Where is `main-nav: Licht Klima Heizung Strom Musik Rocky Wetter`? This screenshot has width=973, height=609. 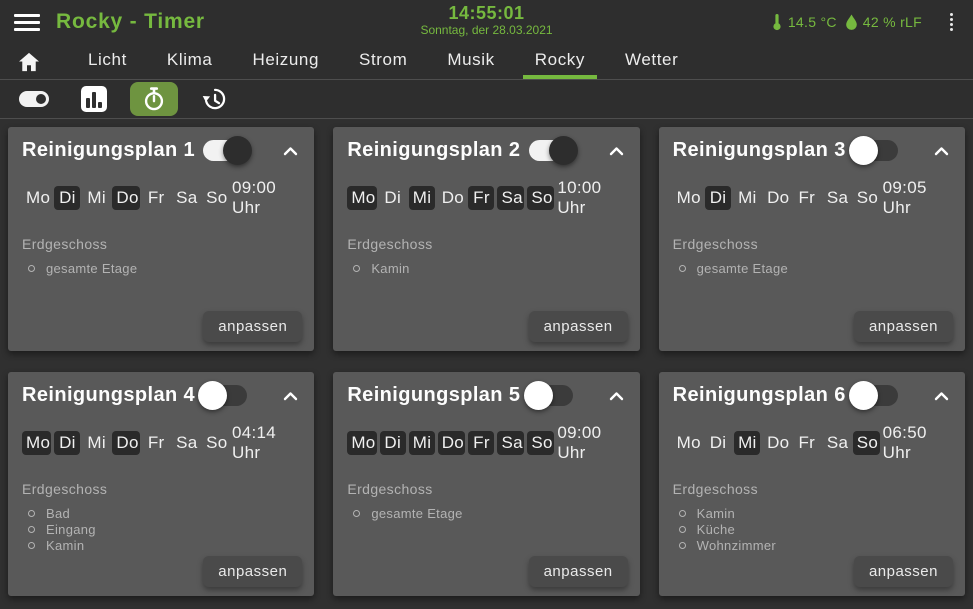
main-nav: Licht Klima Heizung Strom Musik Rocky Wetter is located at coordinates (486, 62).